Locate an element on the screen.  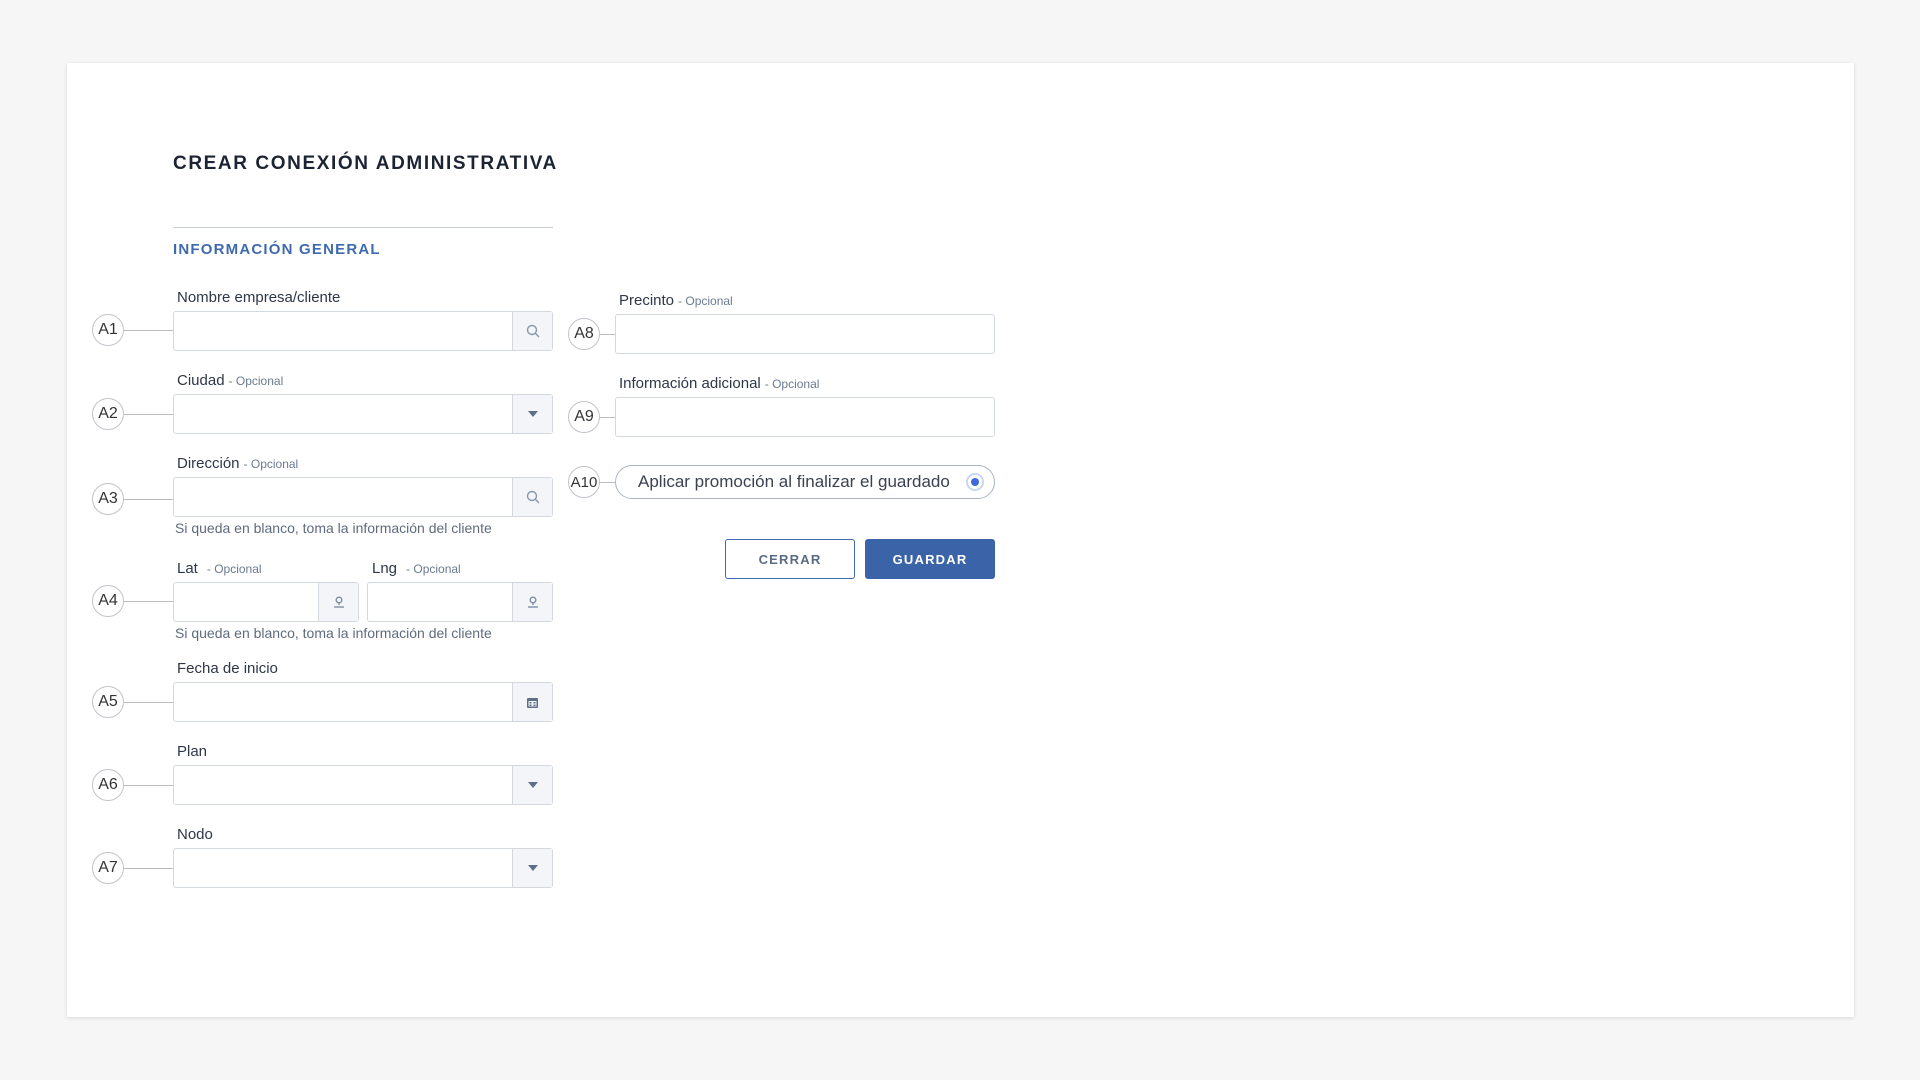
marker-a10: A10 is located at coordinates (584, 482).